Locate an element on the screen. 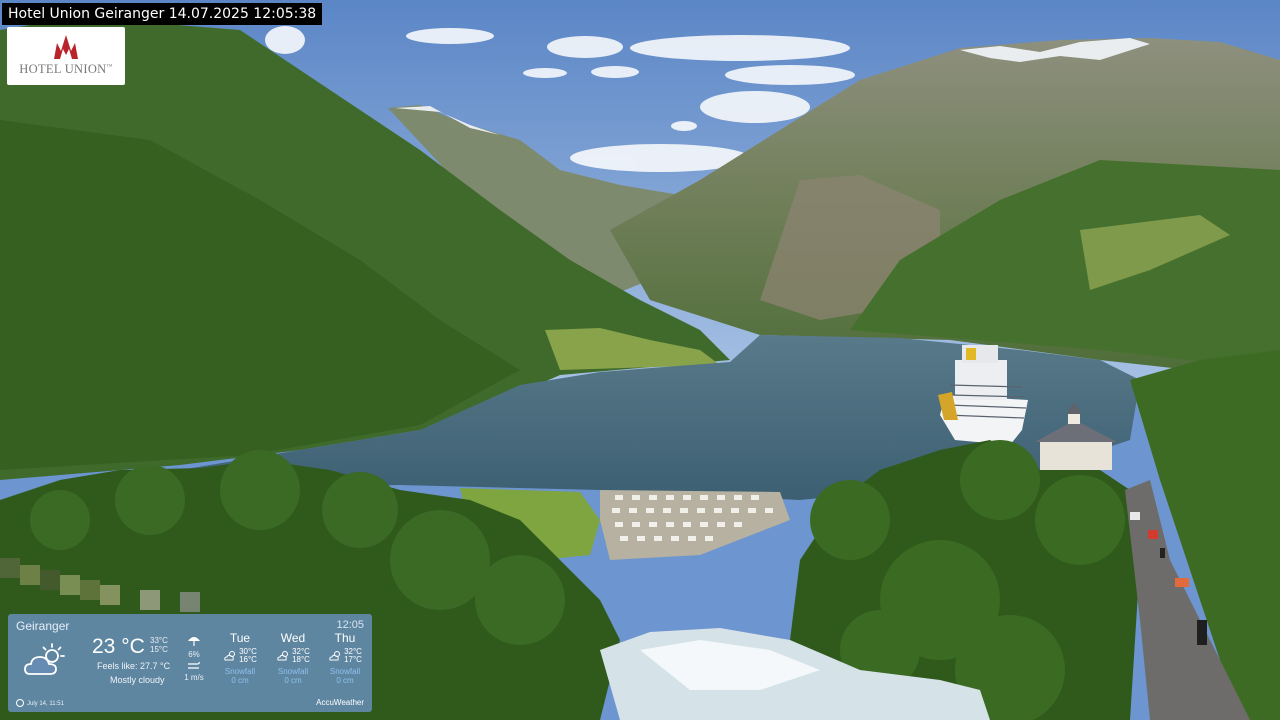 This screenshot has width=1280, height=720. forecast-day-name: Thu is located at coordinates (345, 638).